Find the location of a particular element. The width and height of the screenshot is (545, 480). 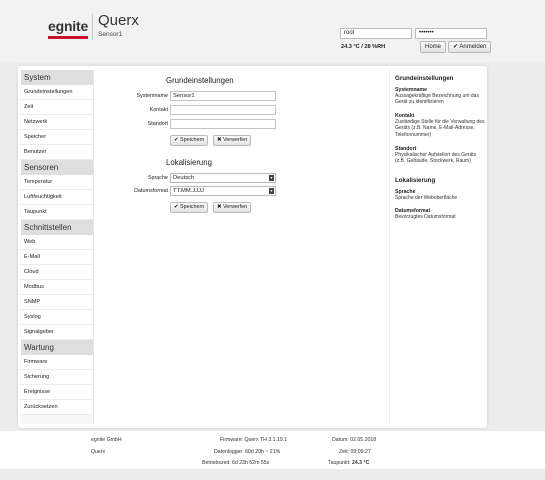

help-sprache-desc: Sprache der Weboberfläche is located at coordinates (426, 198).